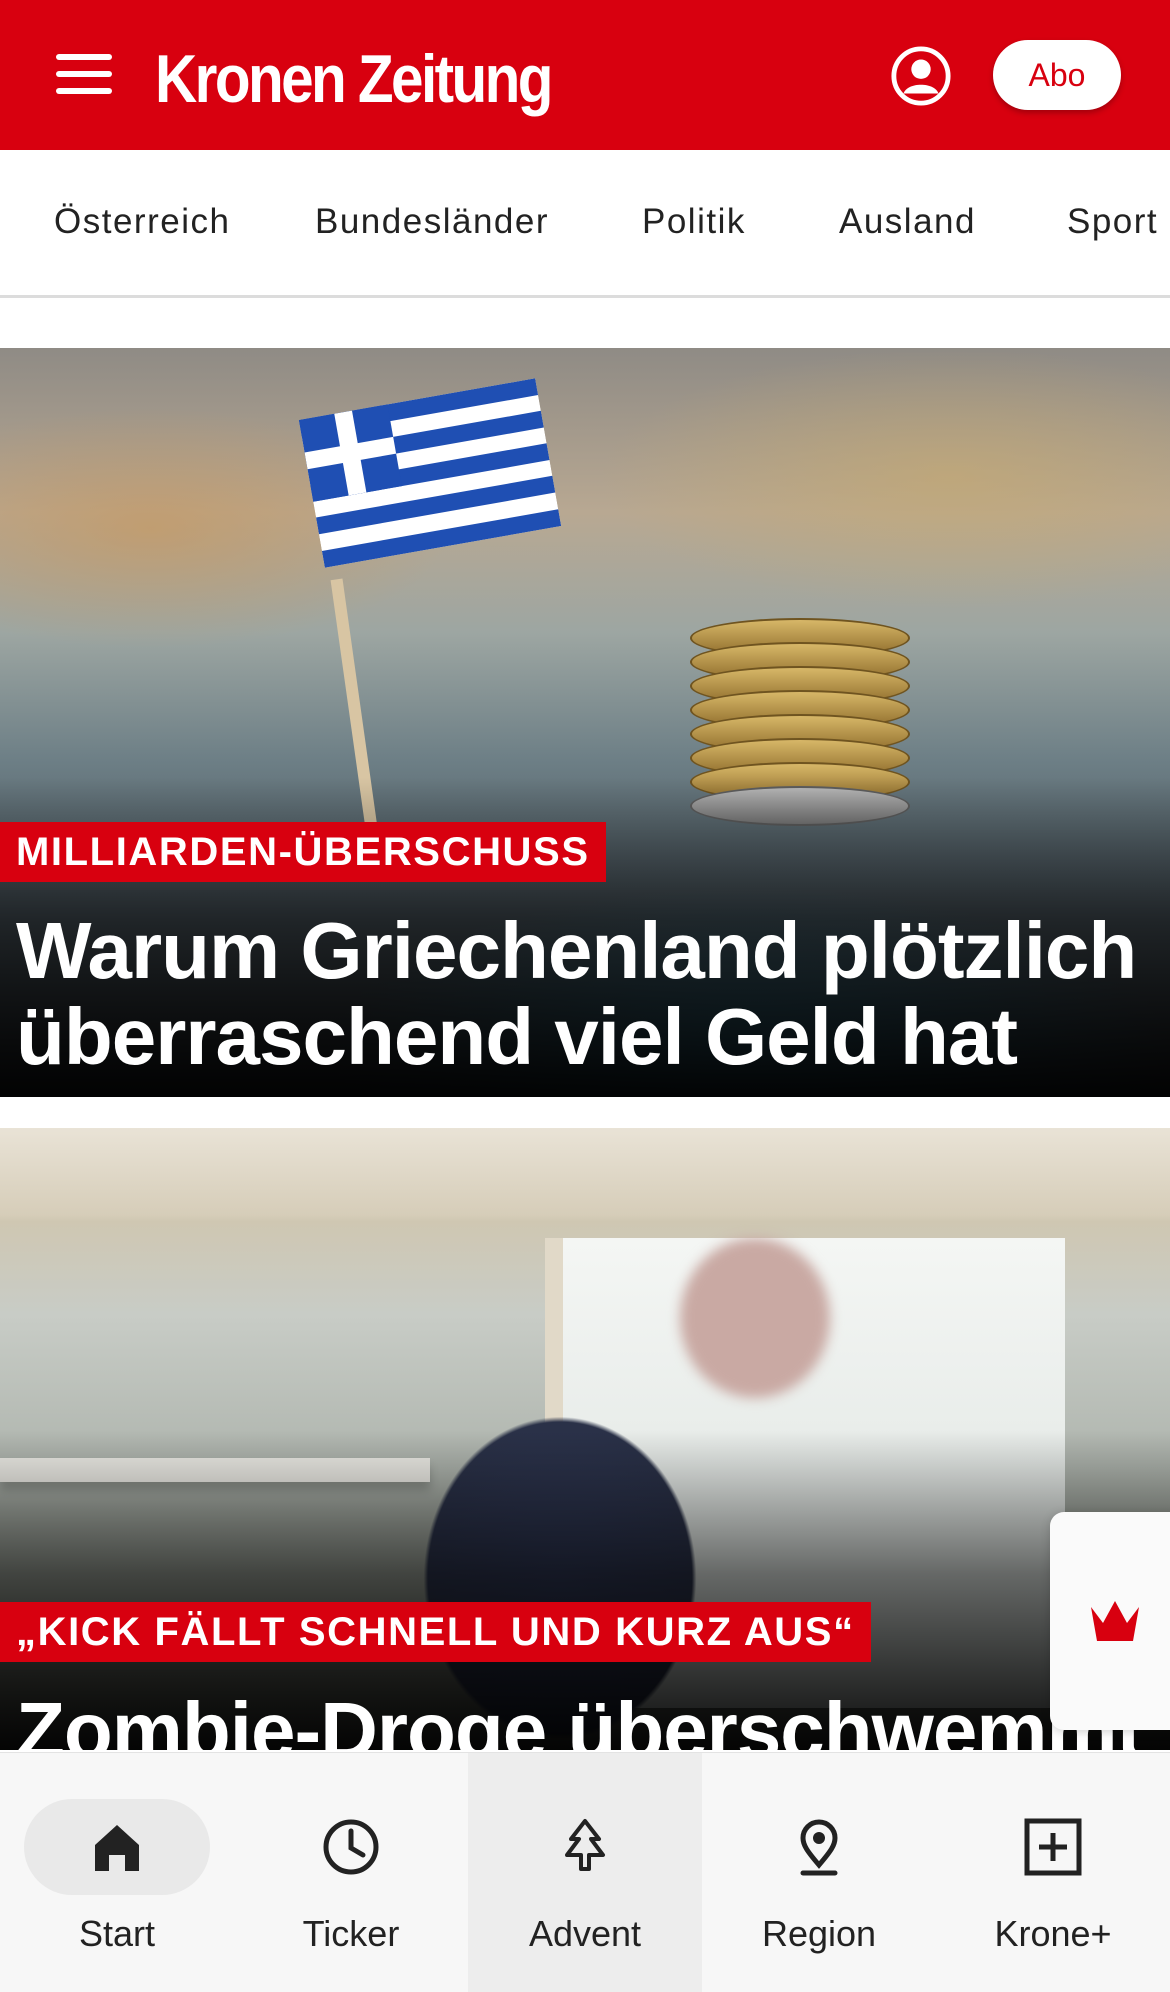  I want to click on nav-region: Region, so click(819, 1872).